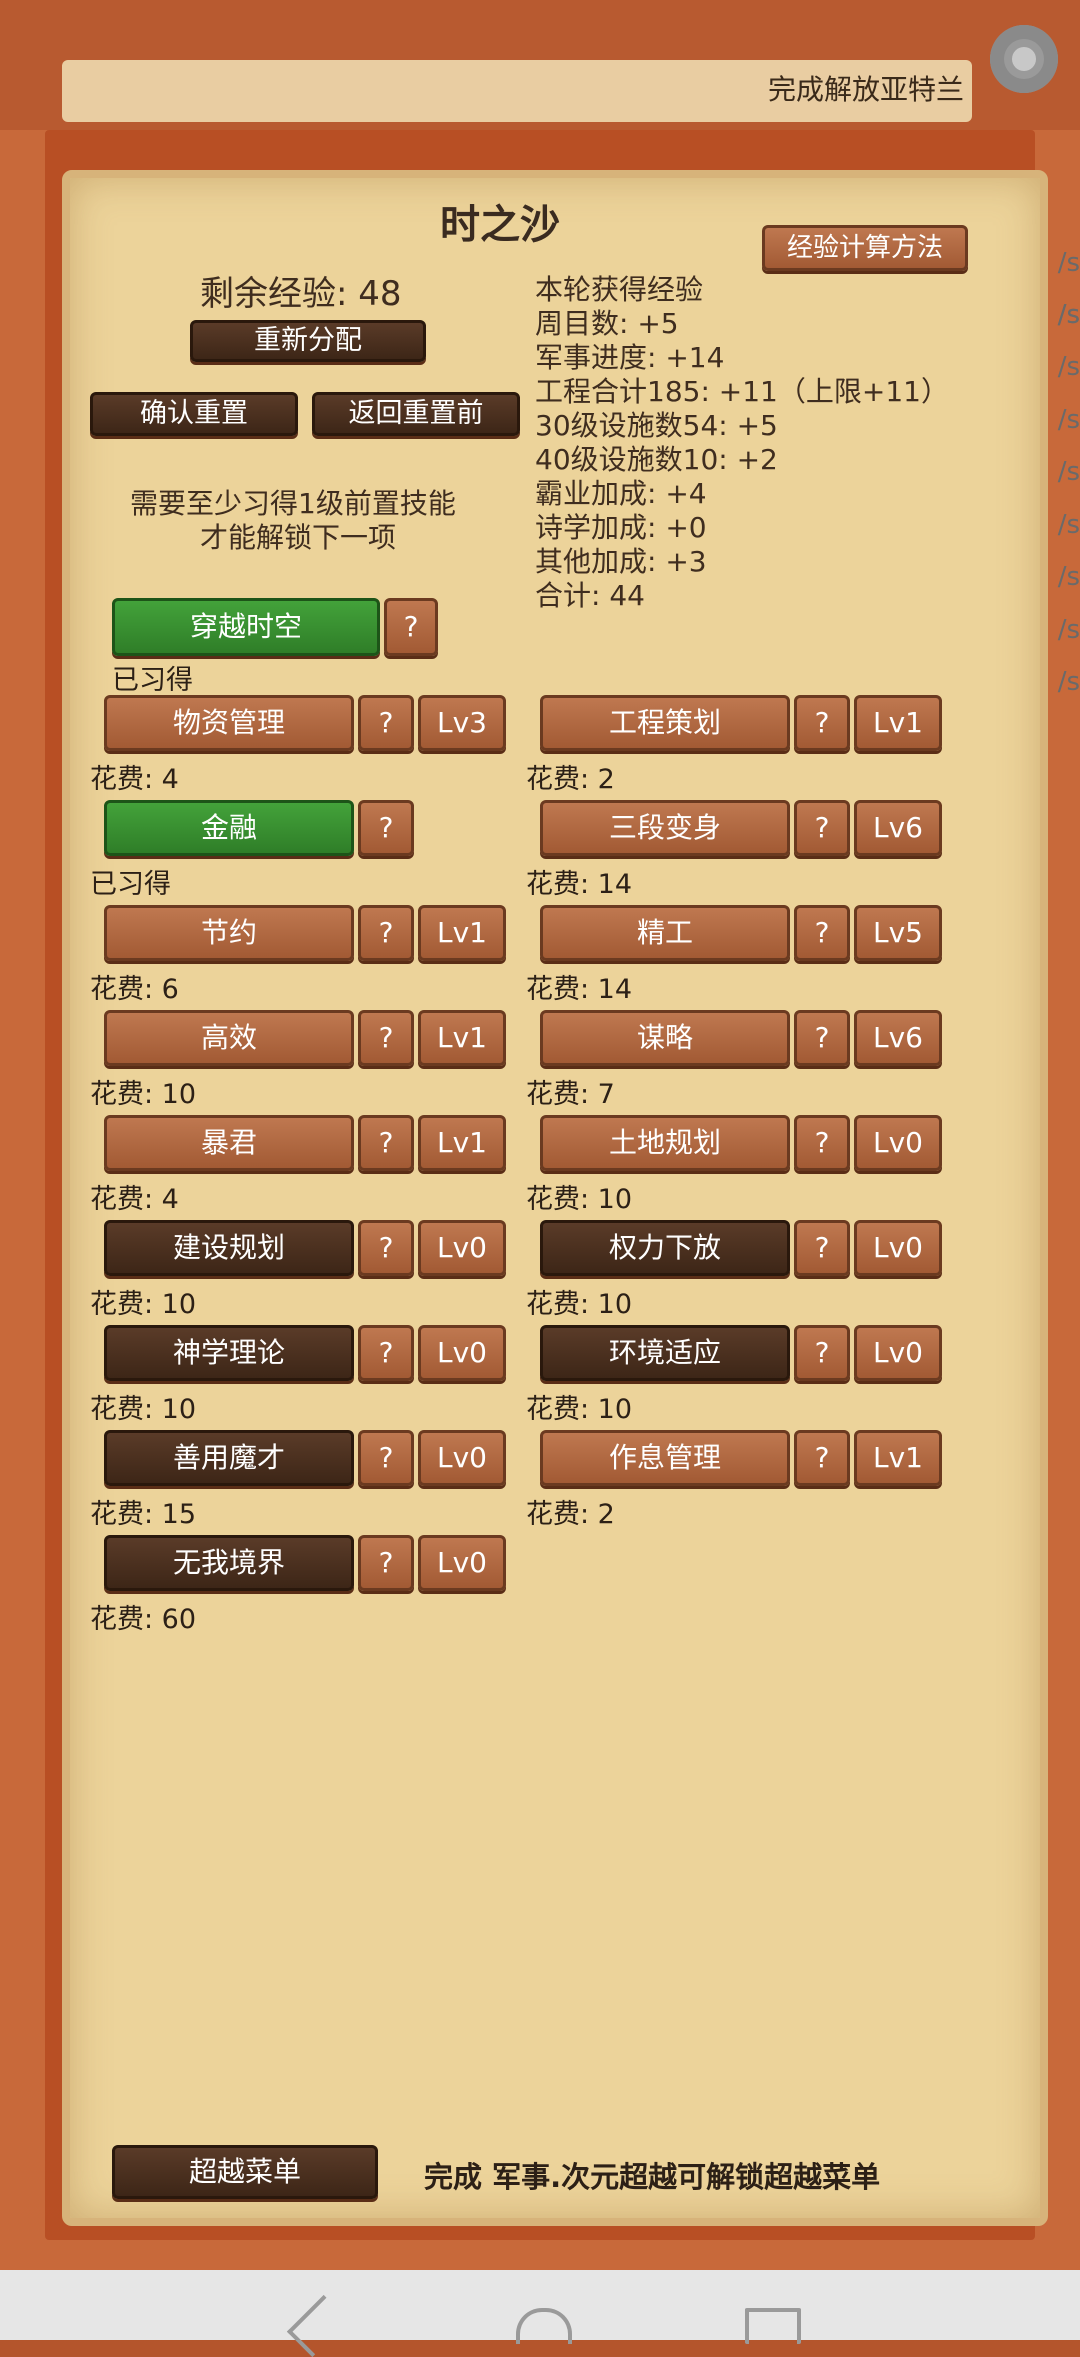 Image resolution: width=1080 pixels, height=2357 pixels. I want to click on skill-button: 无我境界, so click(229, 1563).